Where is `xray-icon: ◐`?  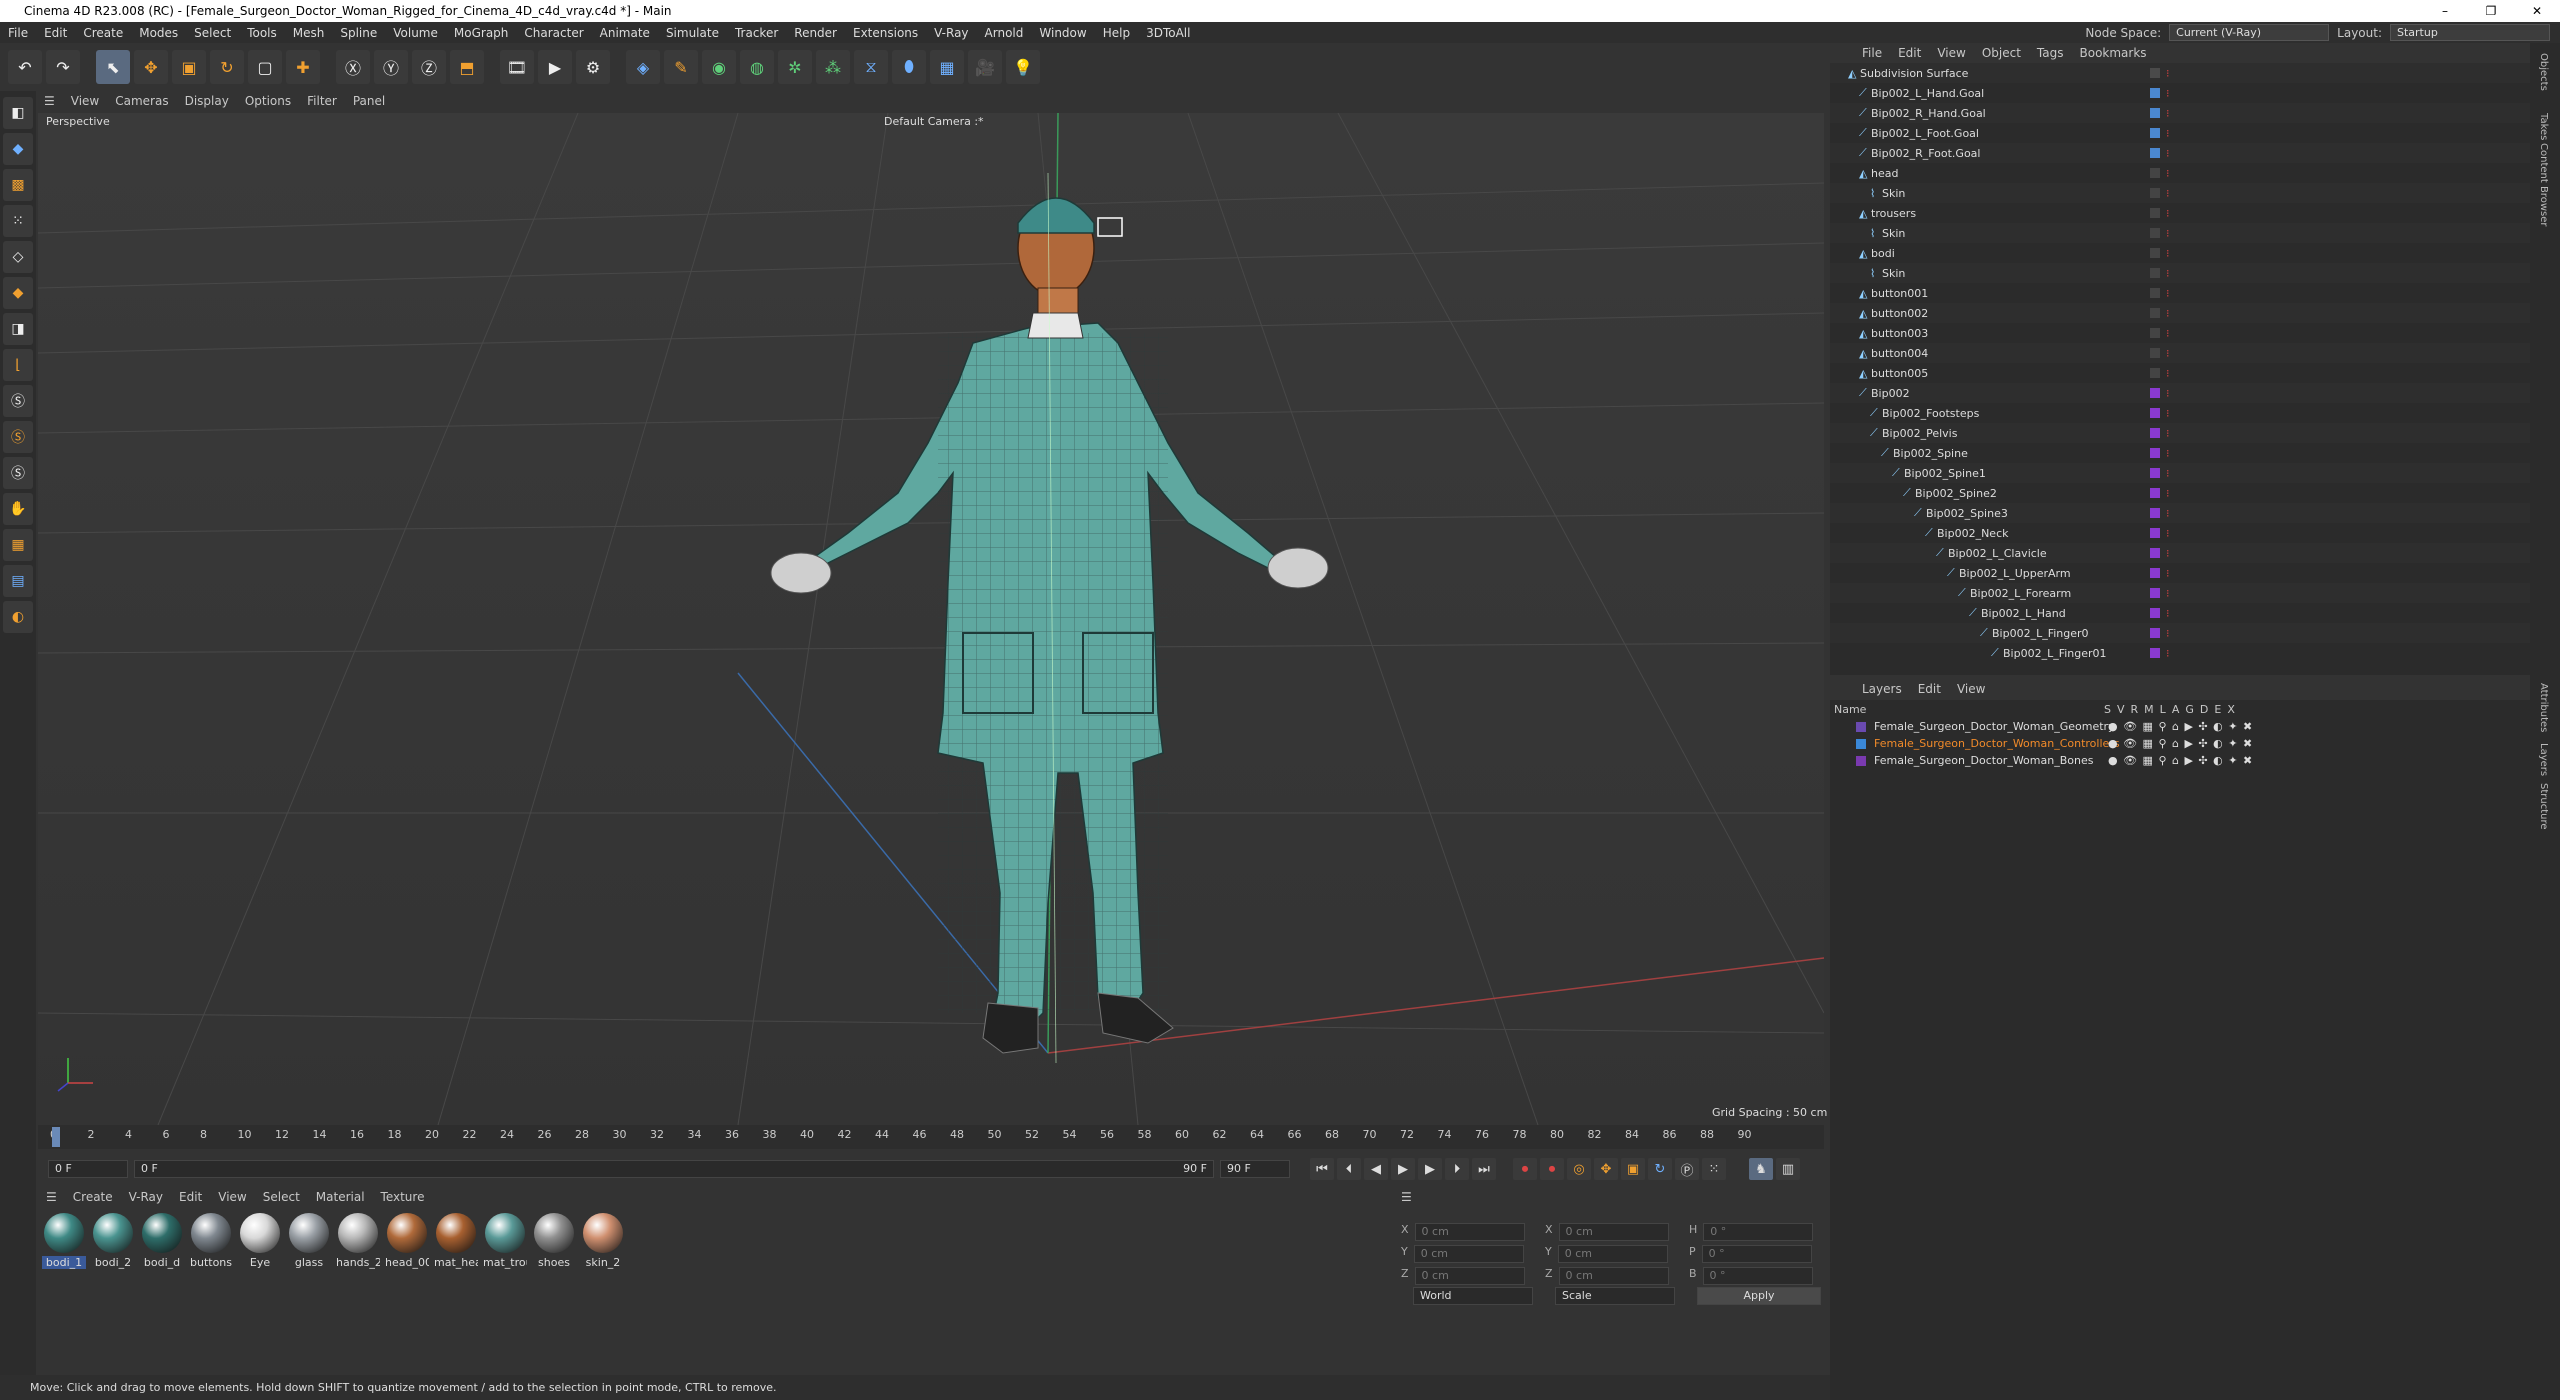 xray-icon: ◐ is located at coordinates (18, 617).